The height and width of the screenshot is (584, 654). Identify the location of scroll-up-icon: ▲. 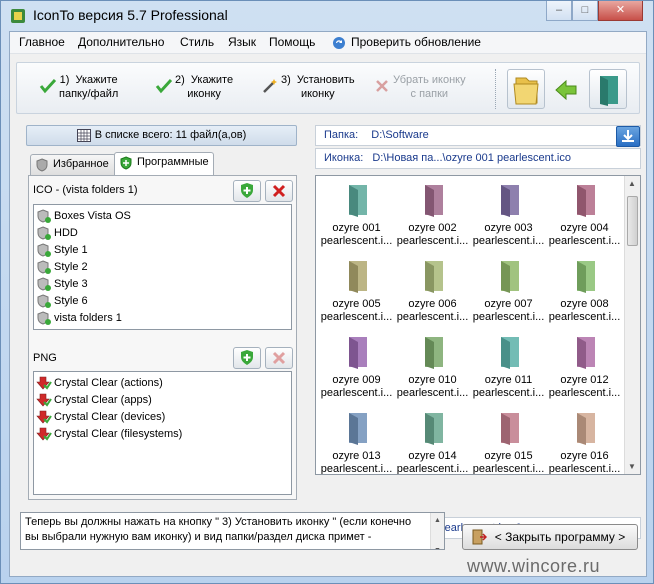
(632, 183).